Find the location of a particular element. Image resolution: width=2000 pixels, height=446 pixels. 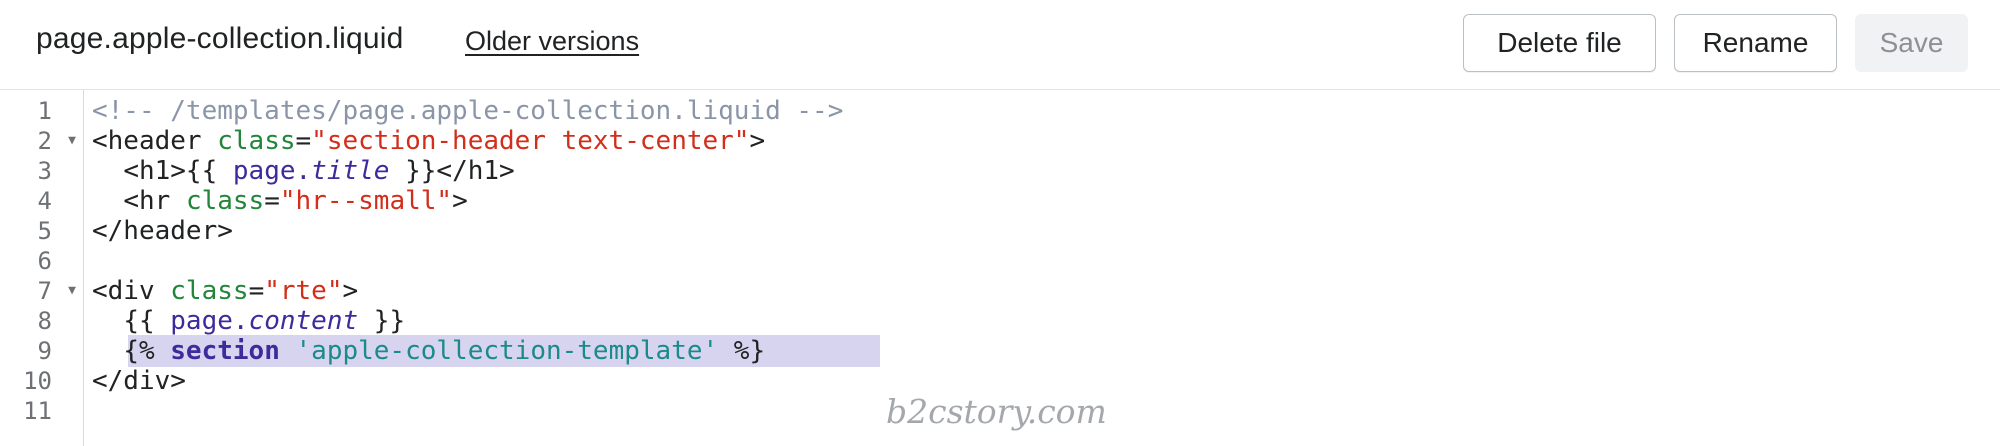

code-liquid-open: {% is located at coordinates (147, 351).